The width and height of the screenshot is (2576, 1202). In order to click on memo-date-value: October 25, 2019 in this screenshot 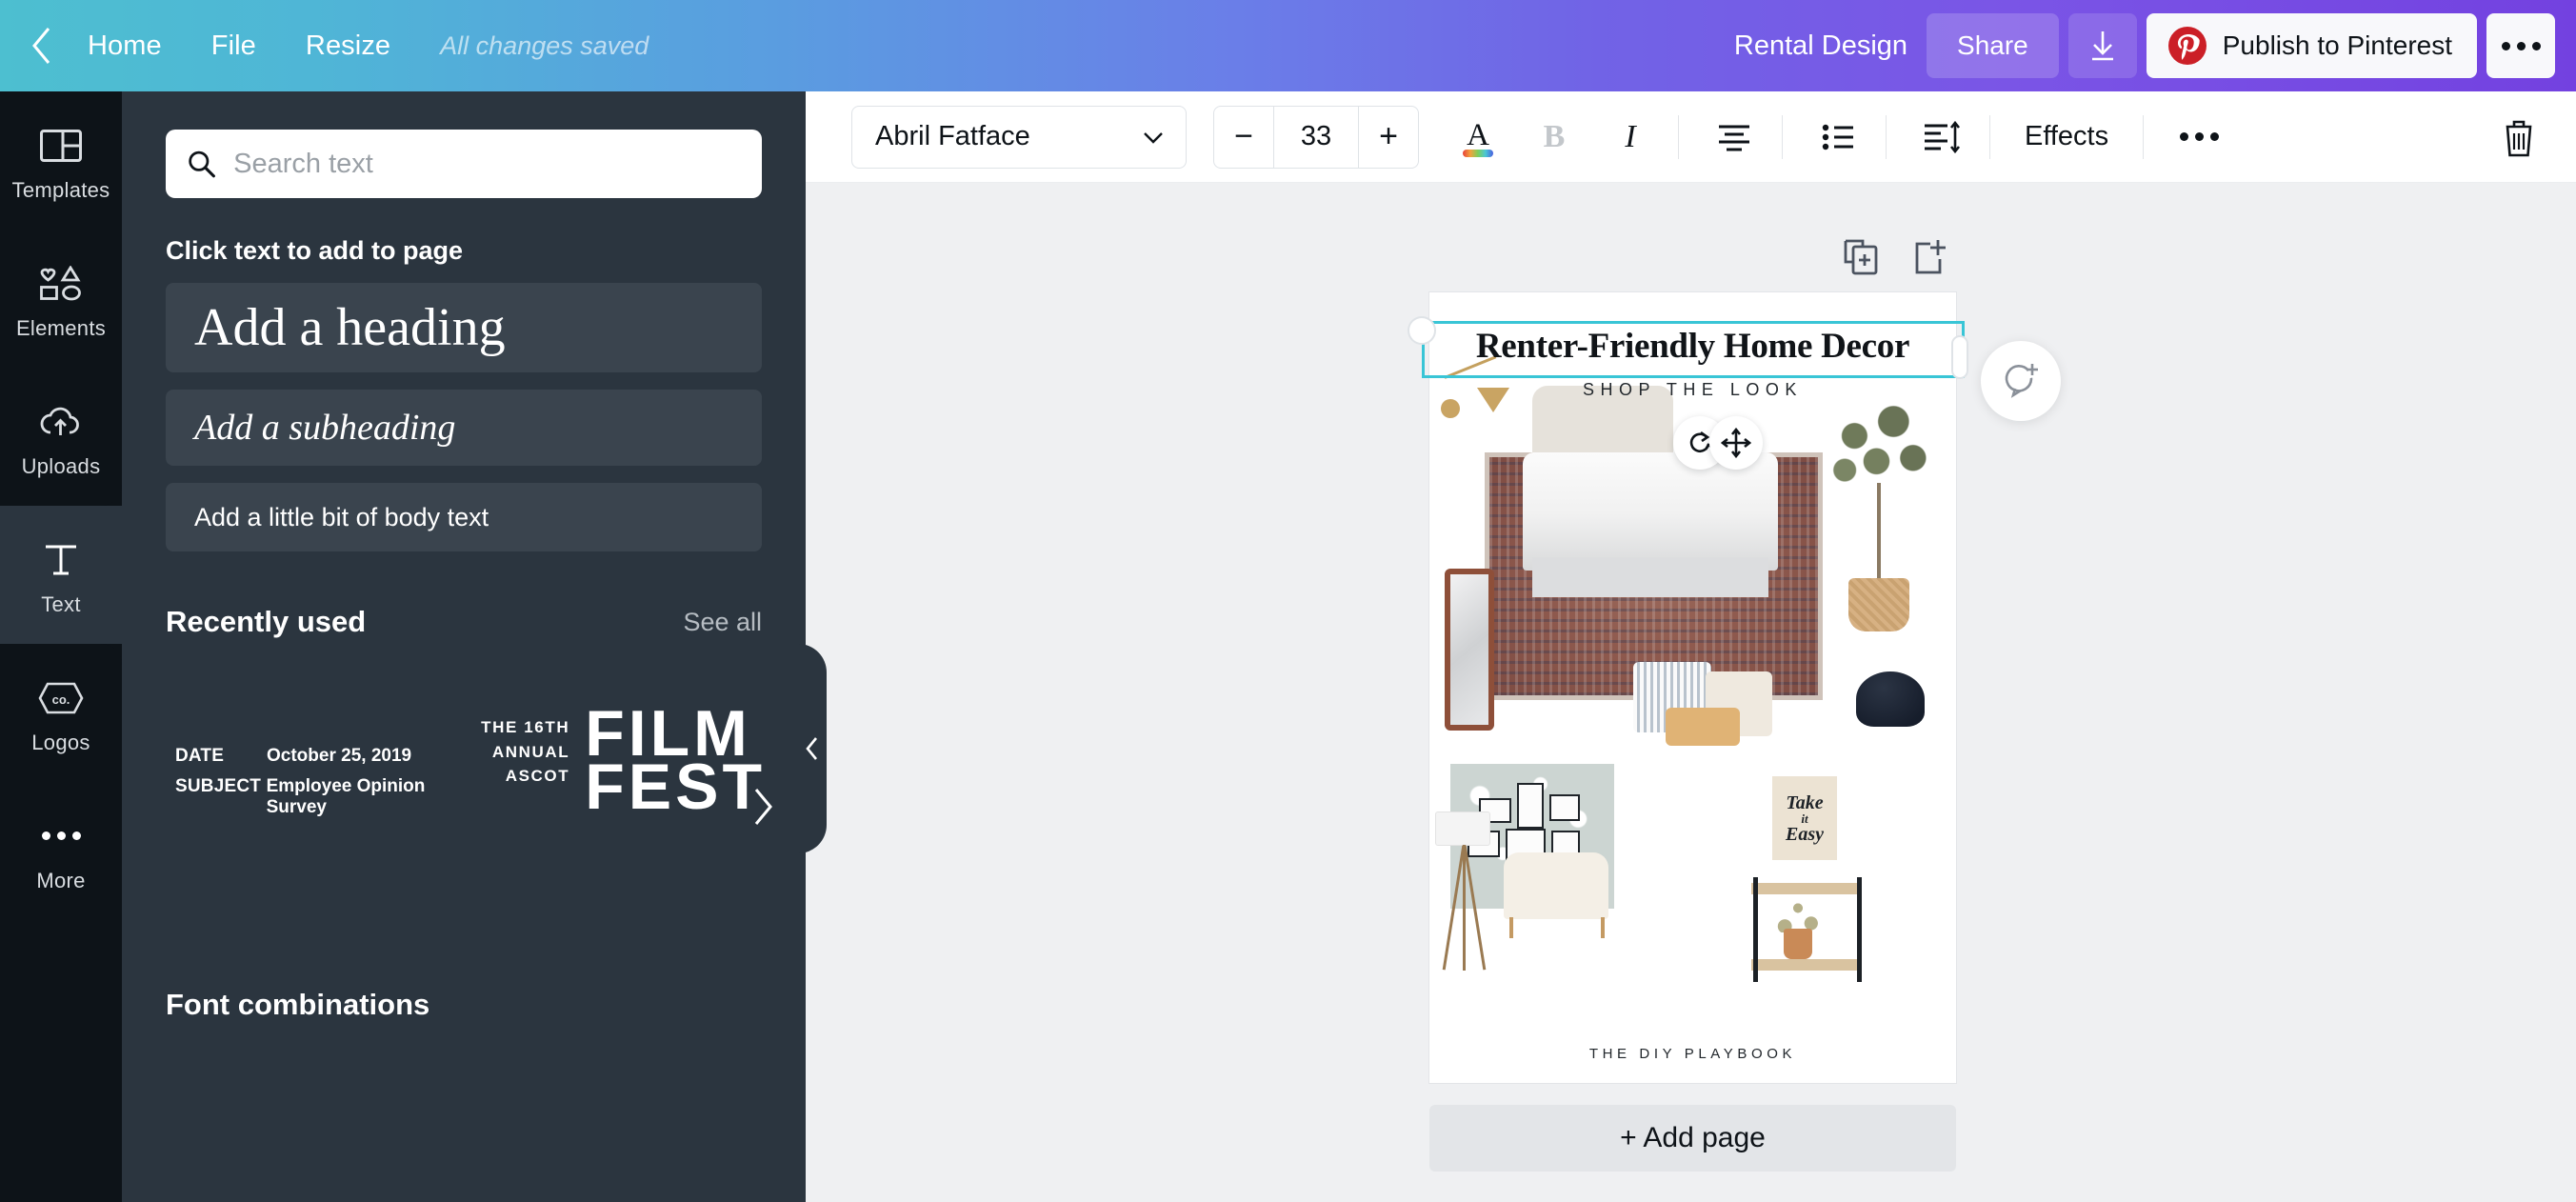, I will do `click(339, 756)`.